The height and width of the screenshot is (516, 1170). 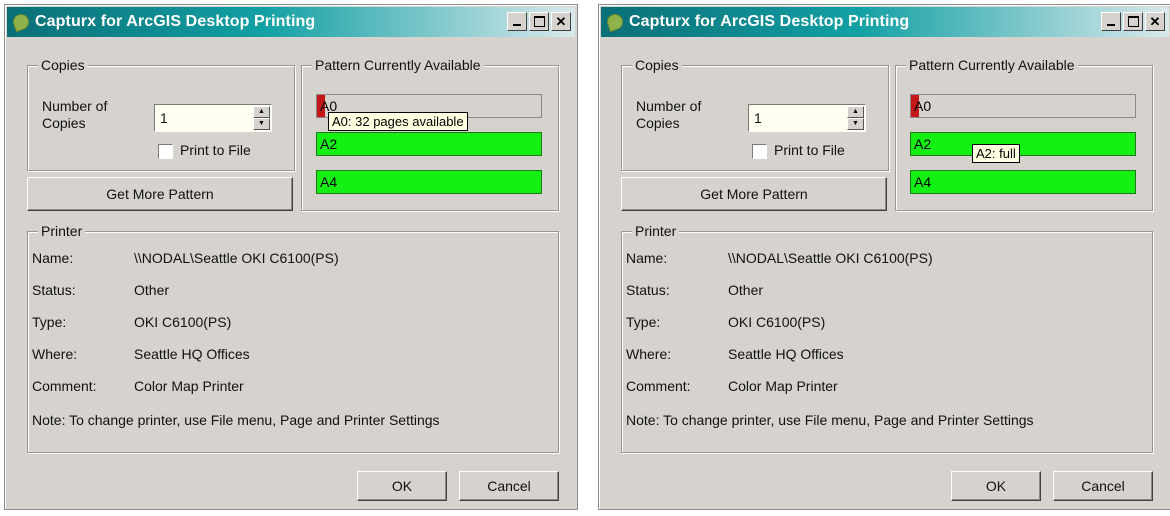 I want to click on pattern-tooltip: A2: full, so click(x=996, y=153).